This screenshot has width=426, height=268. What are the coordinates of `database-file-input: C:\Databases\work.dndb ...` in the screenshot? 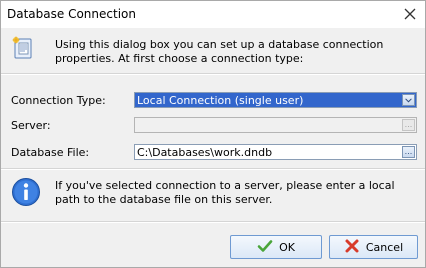 It's located at (275, 152).